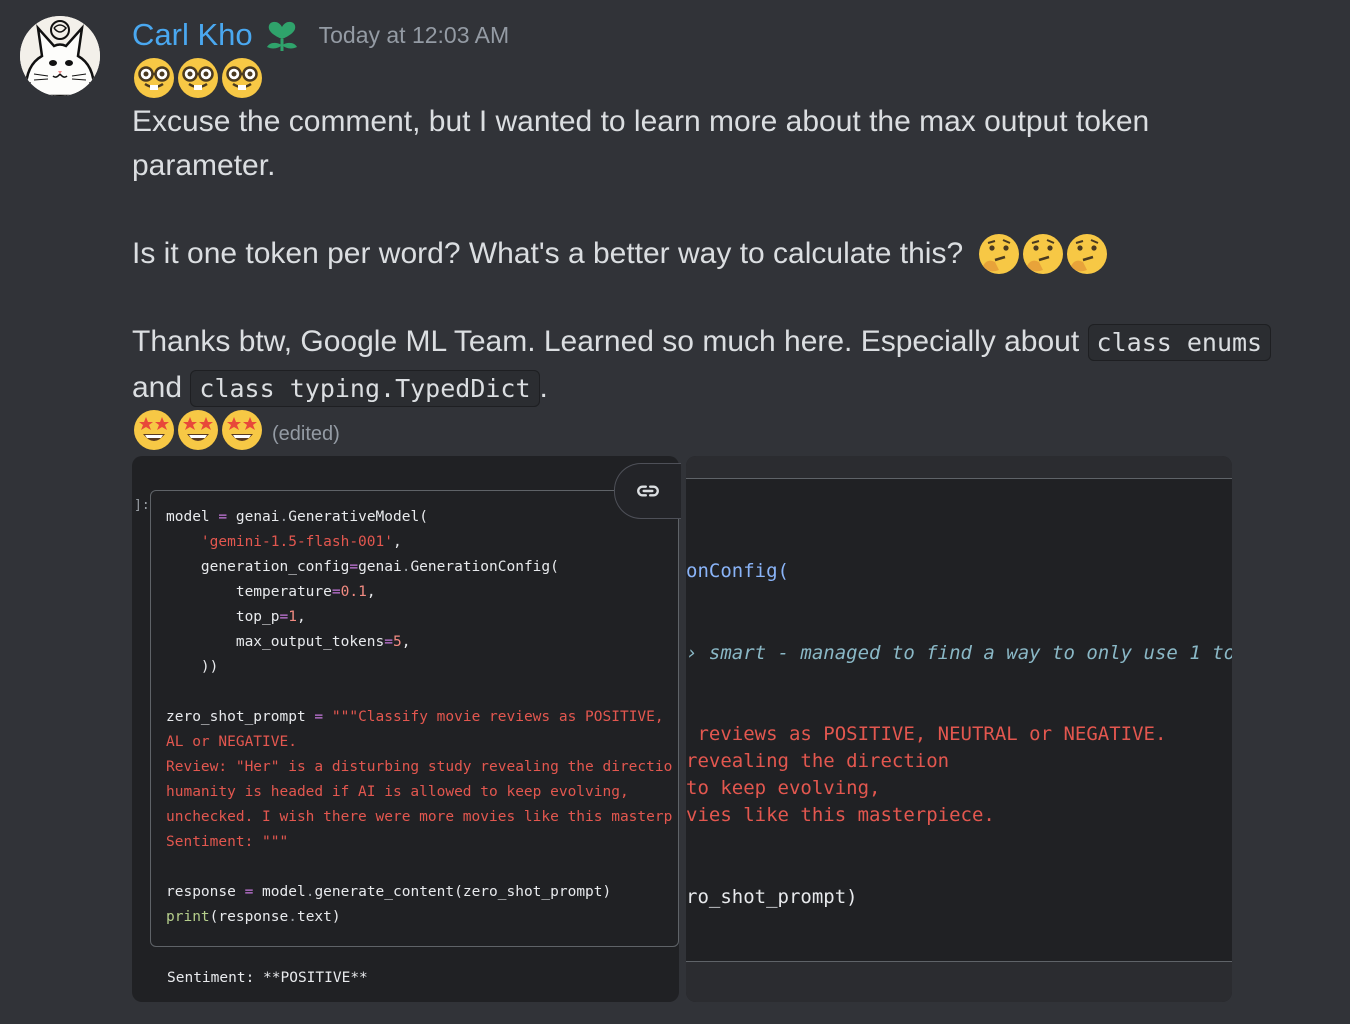 The height and width of the screenshot is (1024, 1350). I want to click on leaf-heart-icon, so click(282, 35).